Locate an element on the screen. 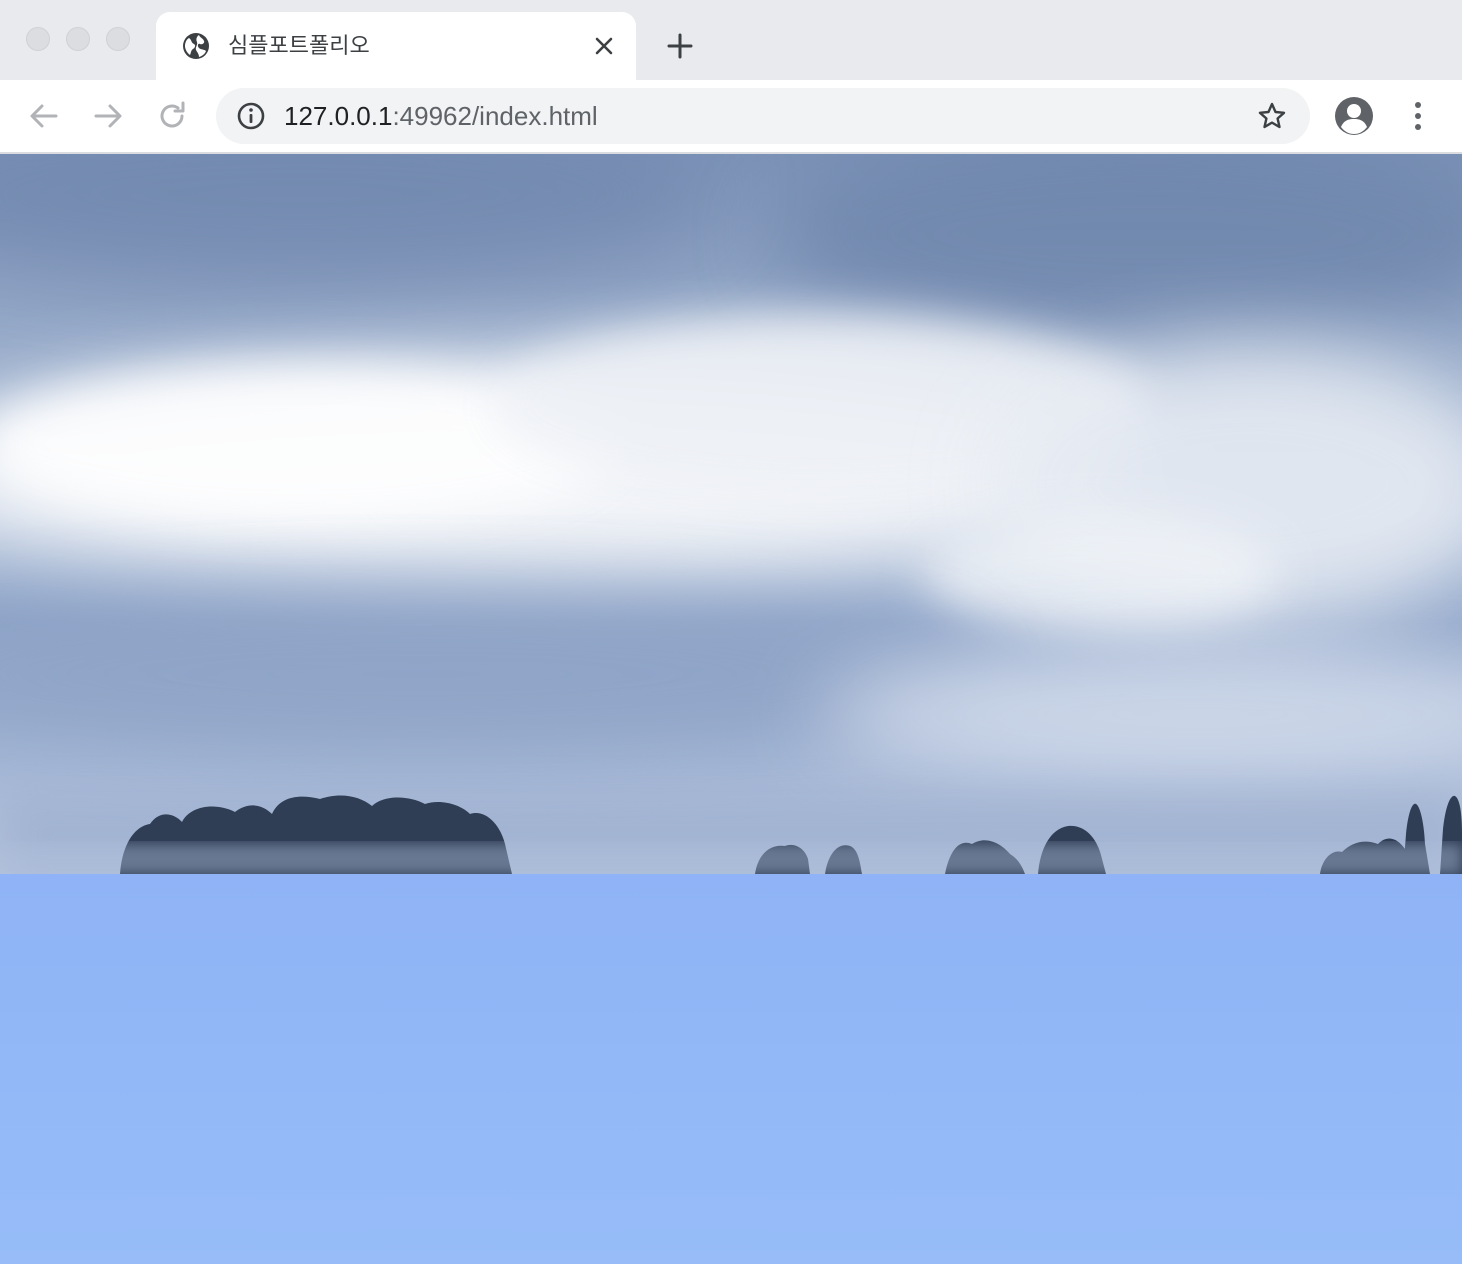 The image size is (1462, 1264). window-maximize-button is located at coordinates (118, 39).